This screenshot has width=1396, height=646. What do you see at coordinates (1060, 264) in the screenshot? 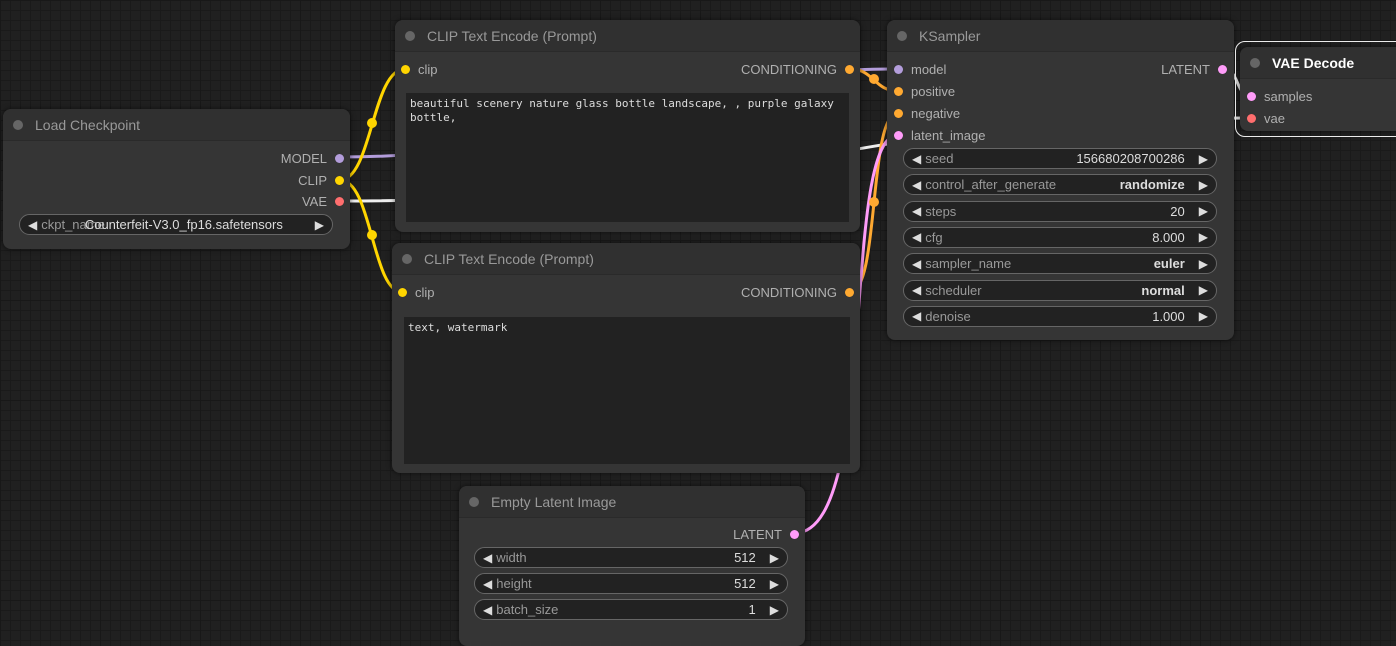
I see `widget-4: ◀ sampler_name euler ▶` at bounding box center [1060, 264].